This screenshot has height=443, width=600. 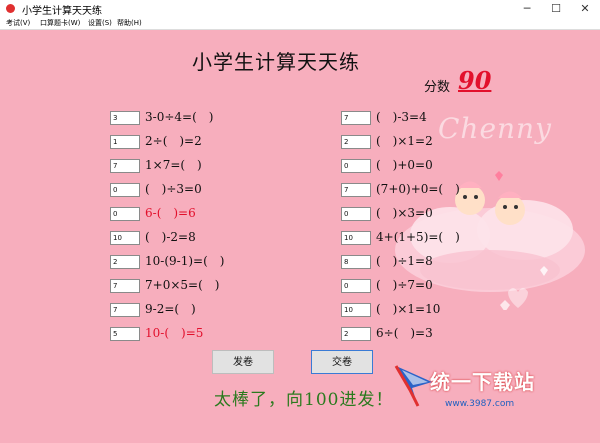 What do you see at coordinates (170, 309) in the screenshot?
I see `question-text: 9-2=( )` at bounding box center [170, 309].